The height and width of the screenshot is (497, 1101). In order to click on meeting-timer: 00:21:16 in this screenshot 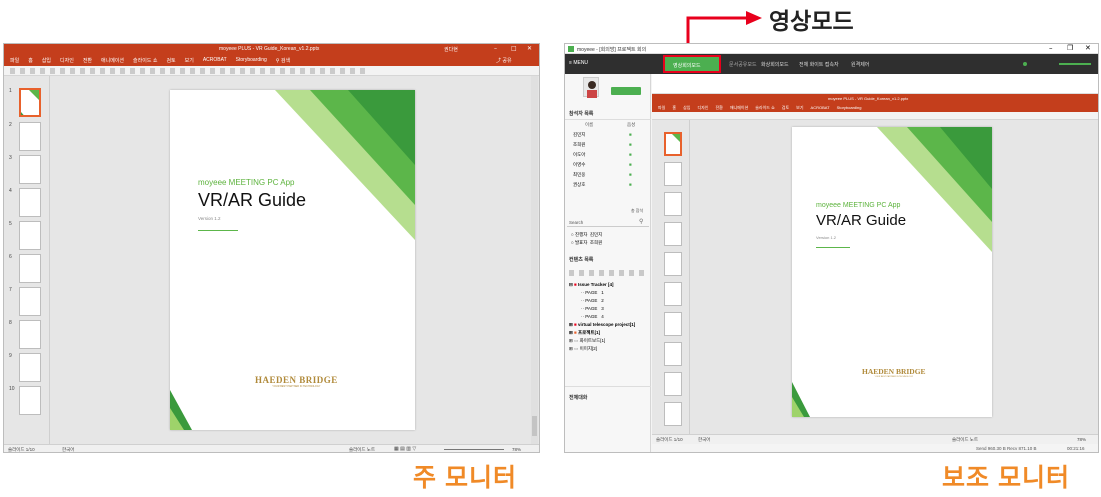, I will do `click(1076, 448)`.